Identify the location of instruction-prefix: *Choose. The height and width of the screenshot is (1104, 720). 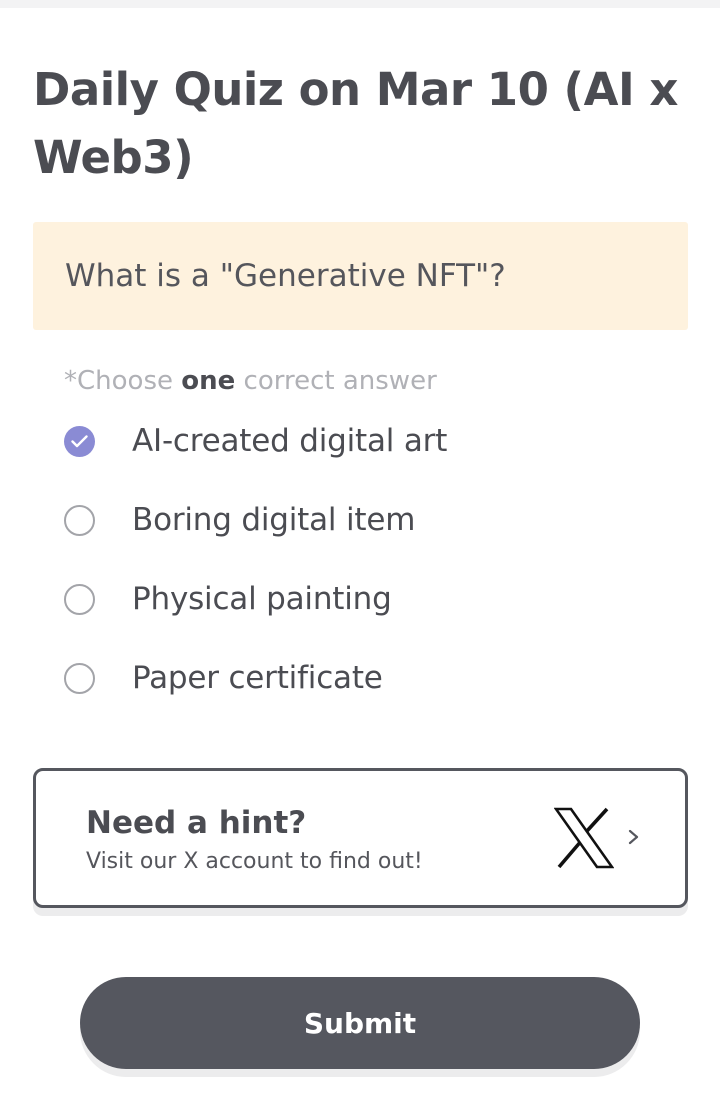
(123, 381).